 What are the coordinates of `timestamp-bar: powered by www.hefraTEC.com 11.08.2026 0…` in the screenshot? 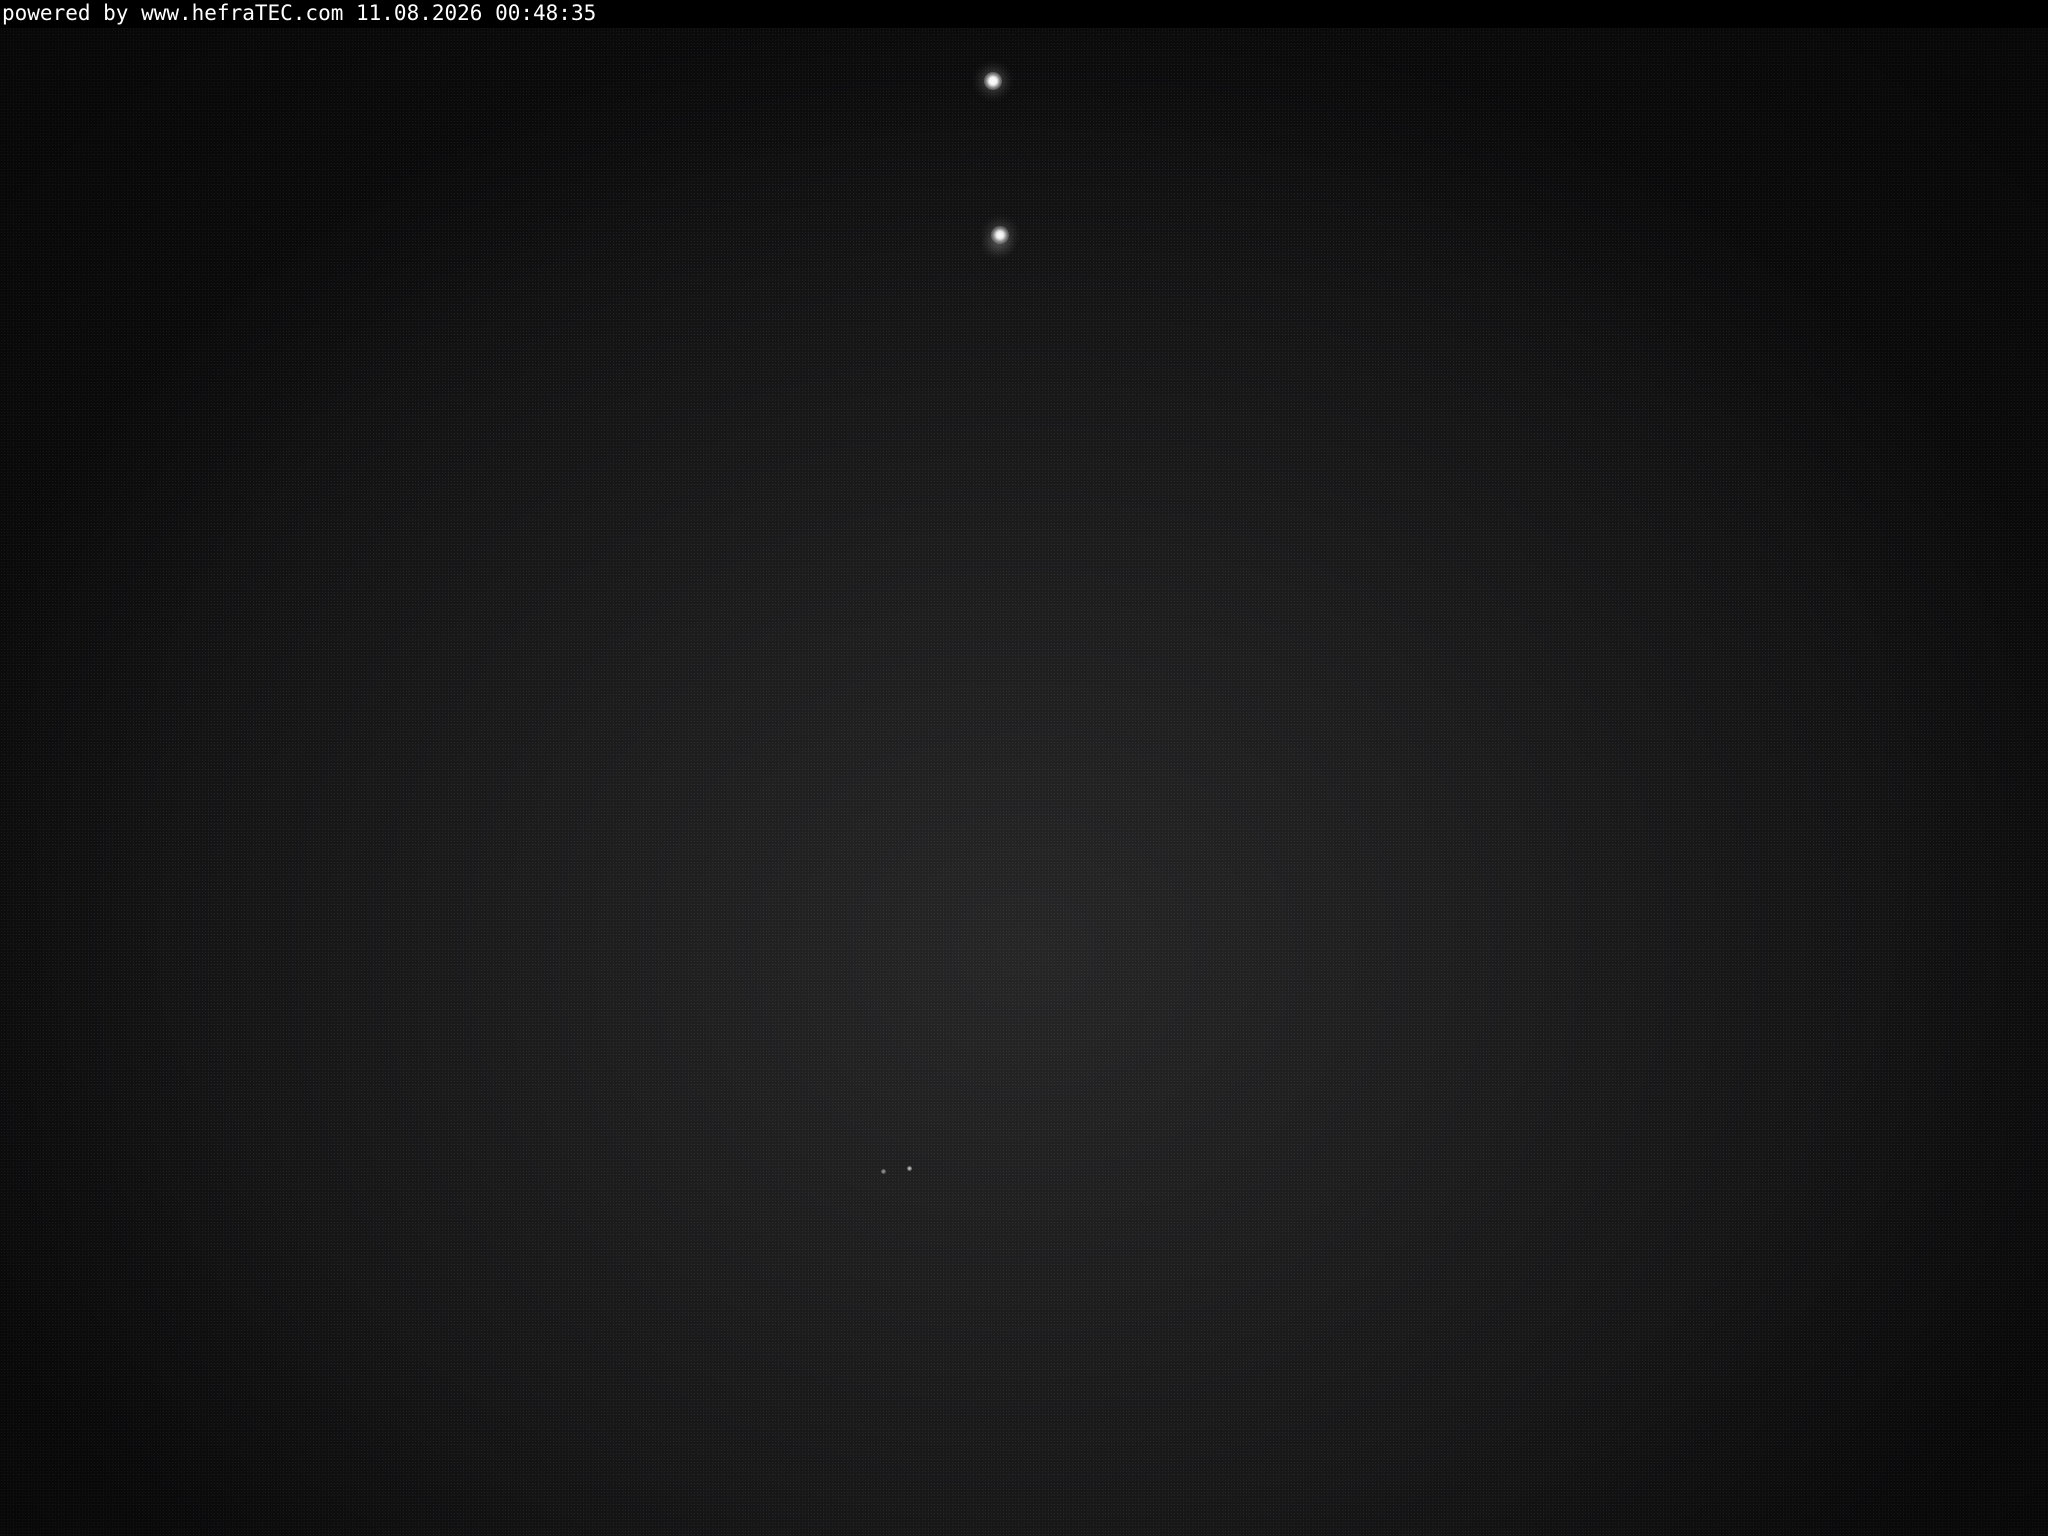 It's located at (1024, 14).